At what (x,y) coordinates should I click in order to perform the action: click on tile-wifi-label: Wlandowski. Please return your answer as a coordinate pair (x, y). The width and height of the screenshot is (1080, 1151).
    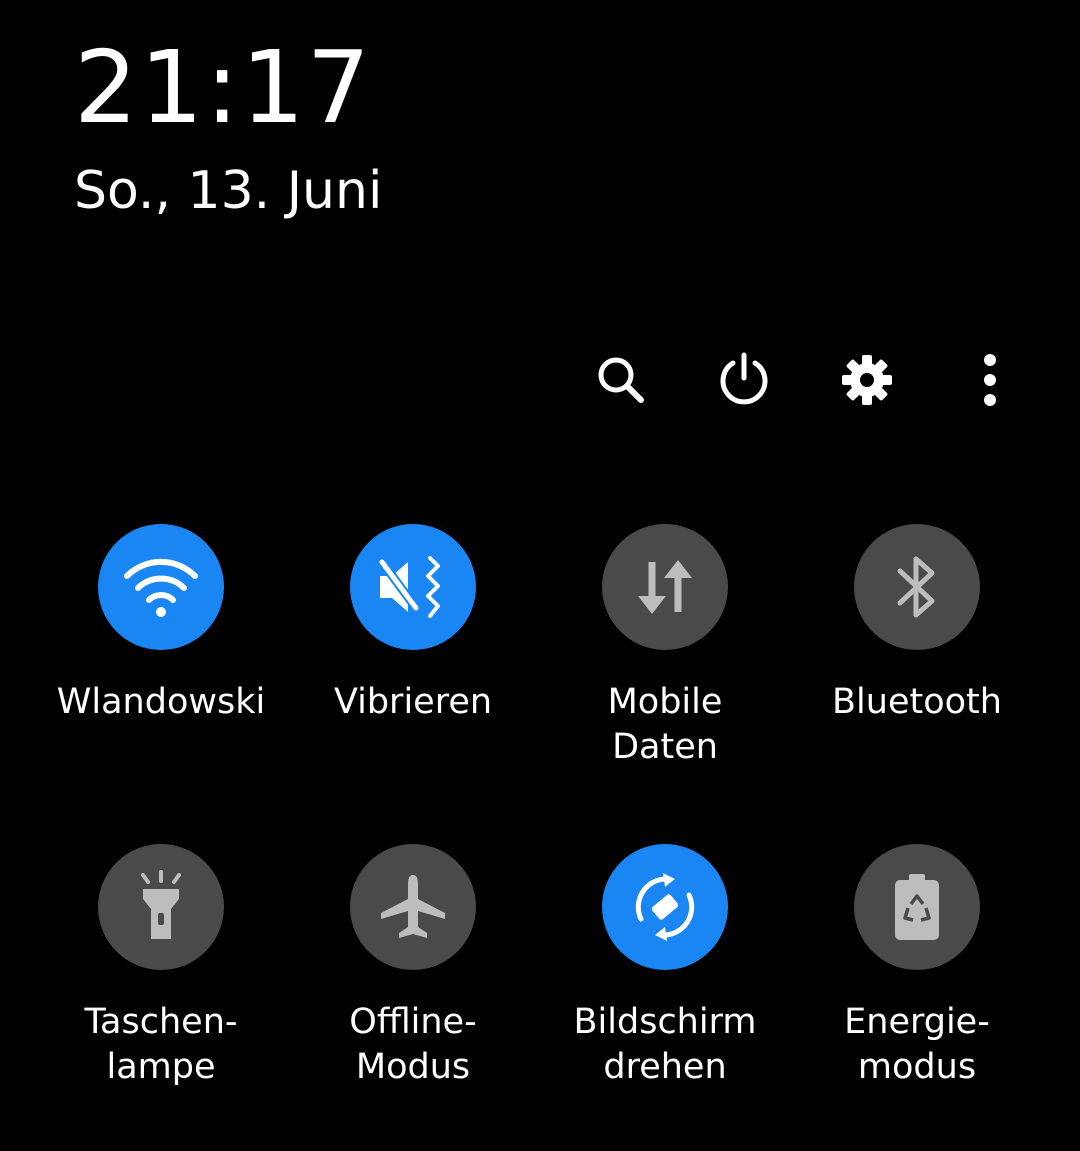
    Looking at the image, I should click on (161, 702).